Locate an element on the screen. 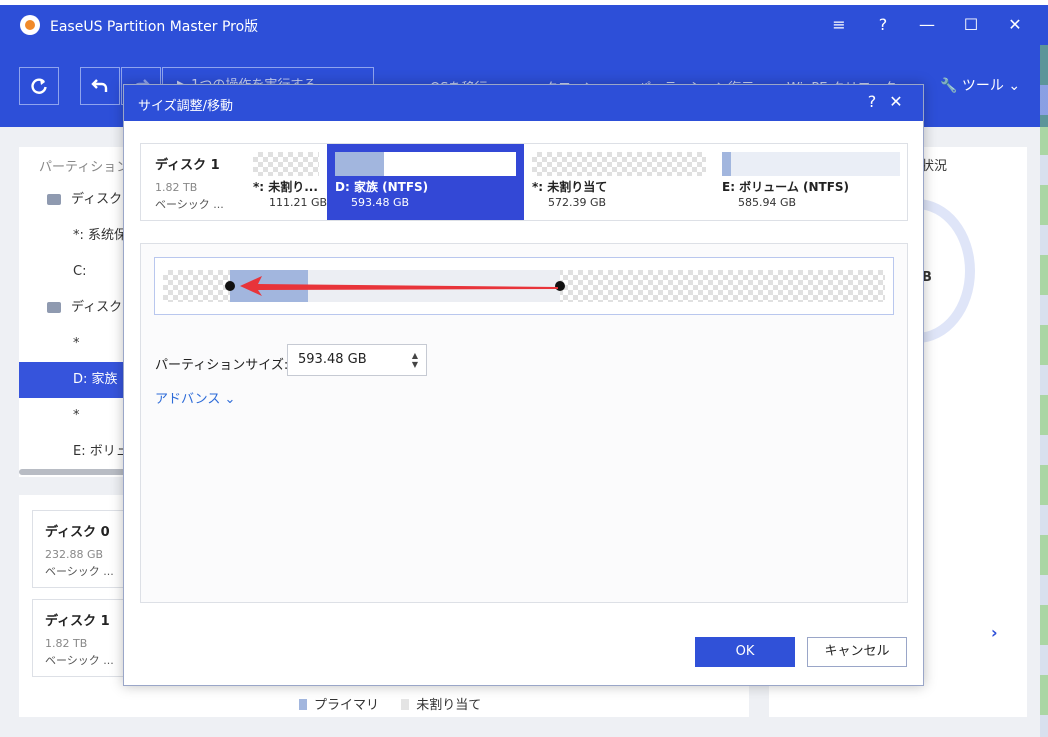 The height and width of the screenshot is (737, 1048). advanced-toggle: アドバンス ⌄ is located at coordinates (195, 397).